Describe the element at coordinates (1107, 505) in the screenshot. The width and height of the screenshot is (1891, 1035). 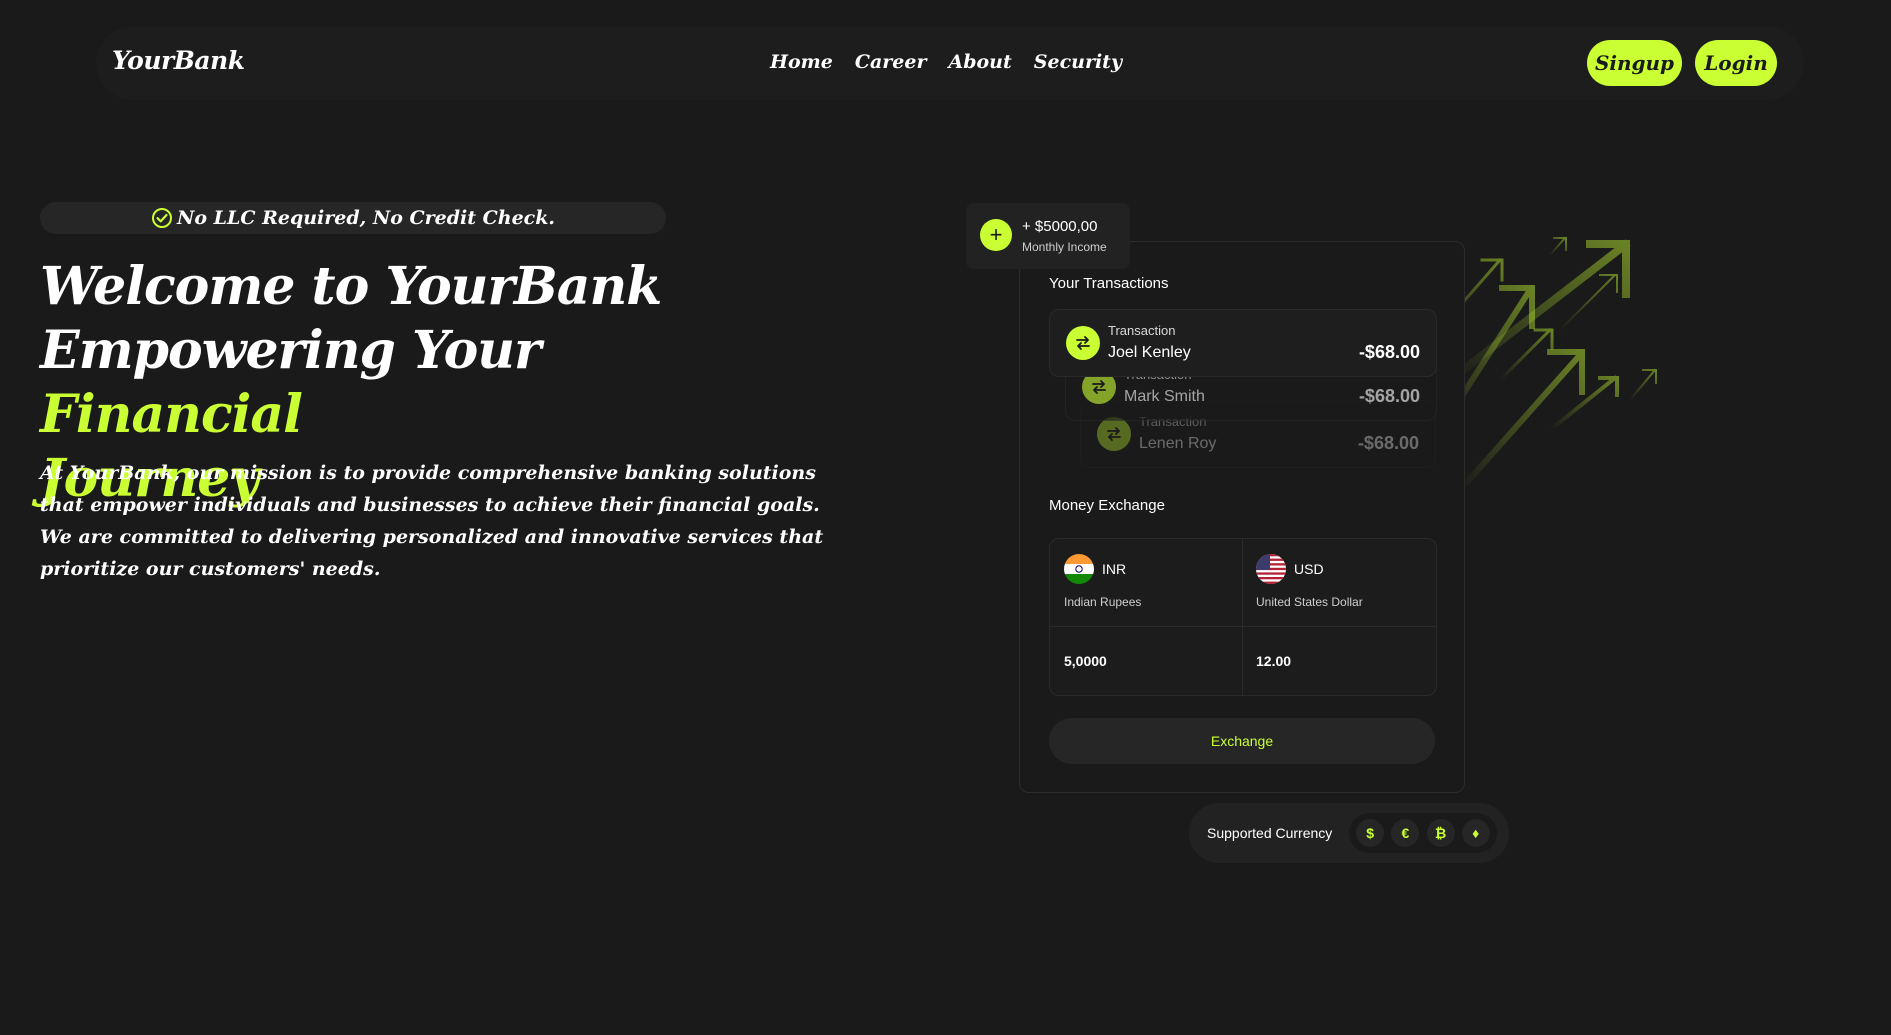
I see `exchange-title: Money Exchange` at that location.